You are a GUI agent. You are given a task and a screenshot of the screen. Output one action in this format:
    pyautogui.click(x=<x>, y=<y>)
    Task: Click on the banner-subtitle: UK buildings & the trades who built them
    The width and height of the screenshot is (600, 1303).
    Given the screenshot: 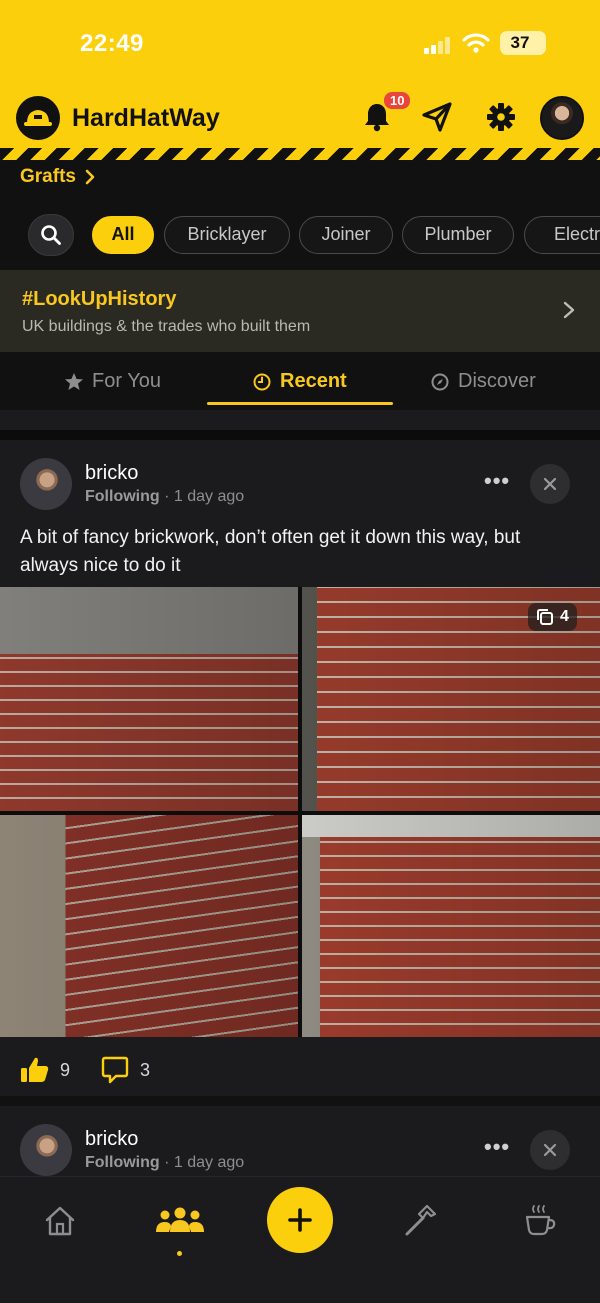 What is the action you would take?
    pyautogui.click(x=166, y=326)
    